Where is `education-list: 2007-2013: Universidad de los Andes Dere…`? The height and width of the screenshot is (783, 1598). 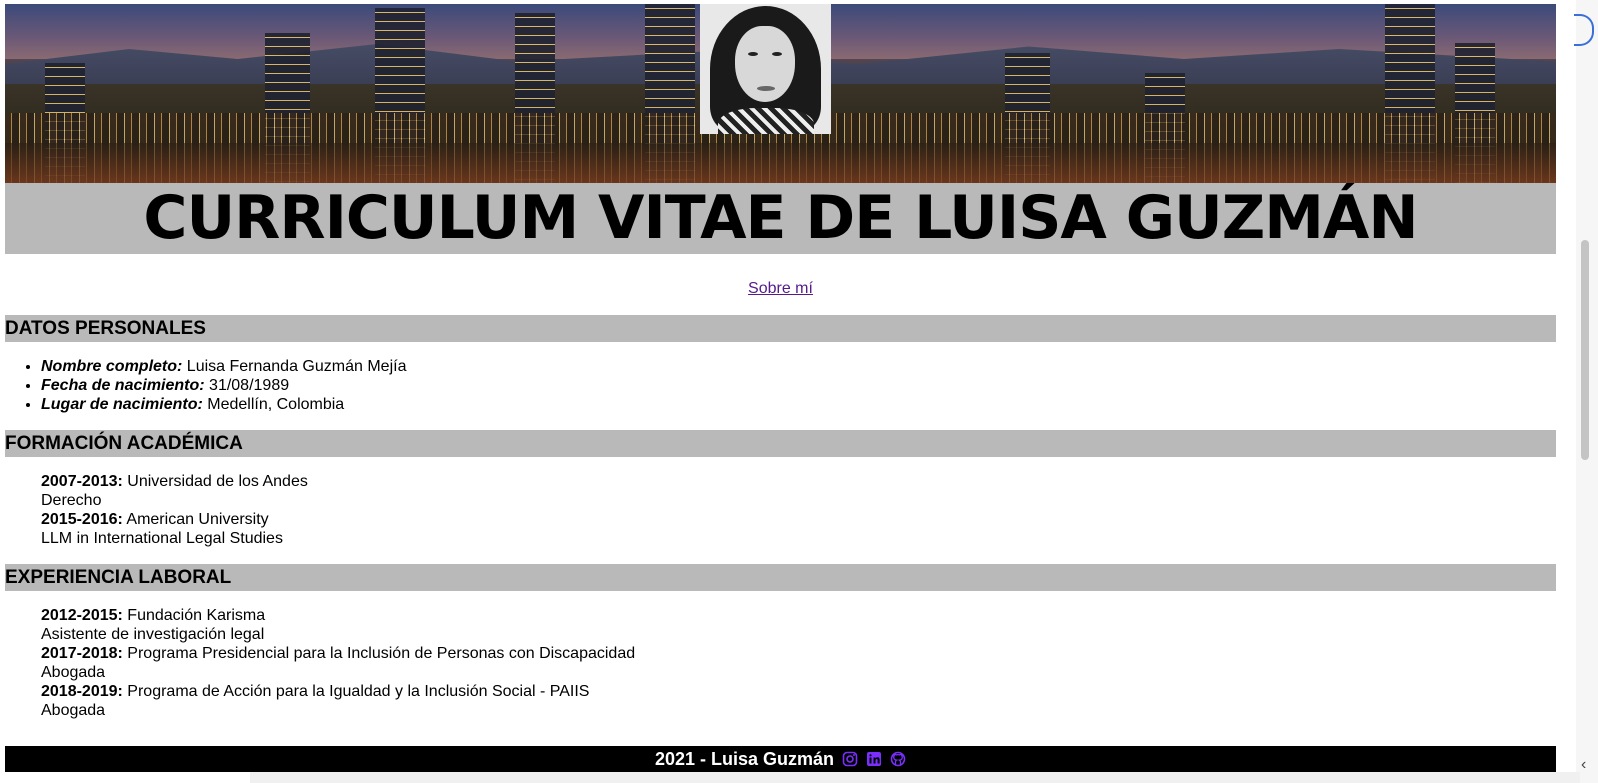
education-list: 2007-2013: Universidad de los Andes Dere… is located at coordinates (798, 510).